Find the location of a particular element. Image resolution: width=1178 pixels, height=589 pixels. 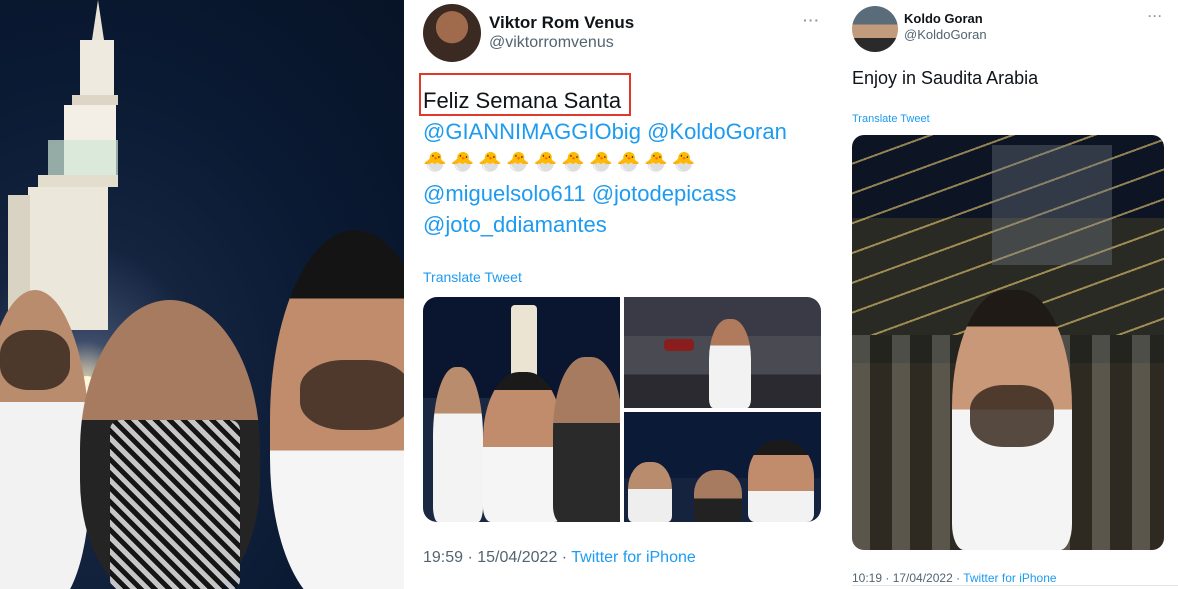

tweet-main-text: Enjoy in Saudita Arabia is located at coordinates (945, 78).